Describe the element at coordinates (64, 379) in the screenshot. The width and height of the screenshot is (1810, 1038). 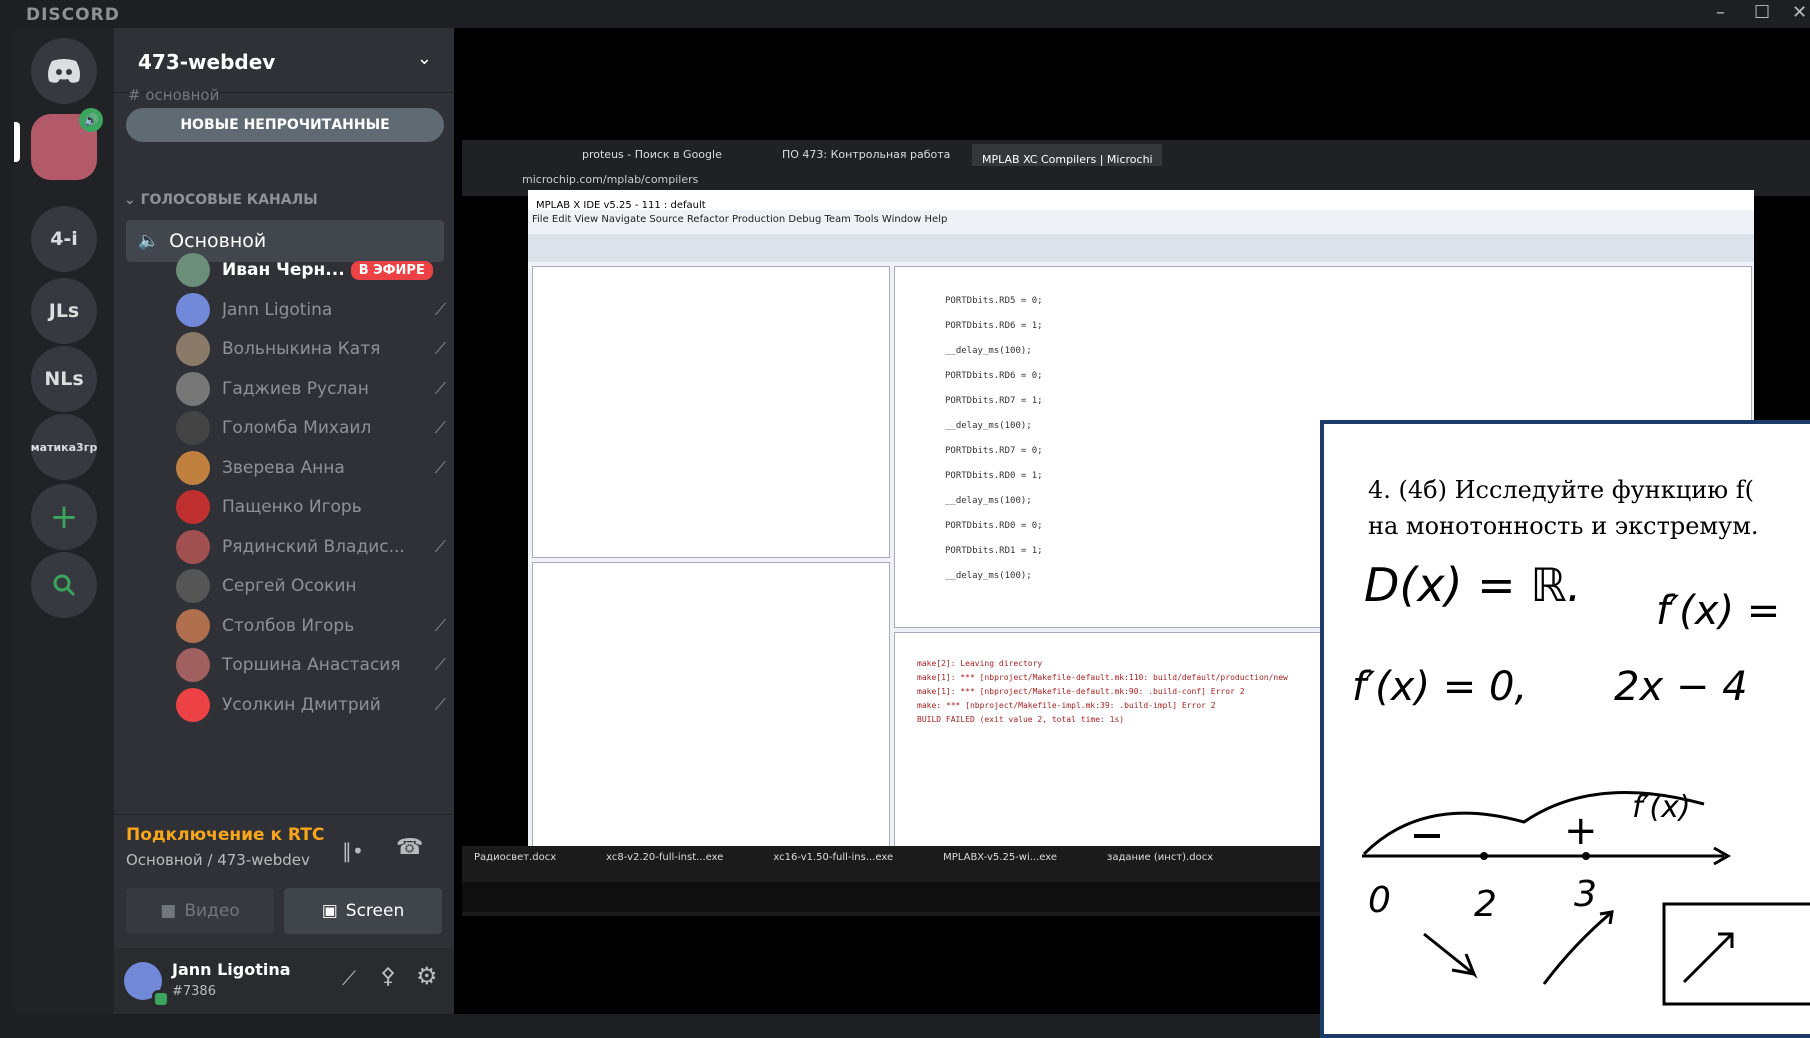
I see `rail-server-nls: NLs` at that location.